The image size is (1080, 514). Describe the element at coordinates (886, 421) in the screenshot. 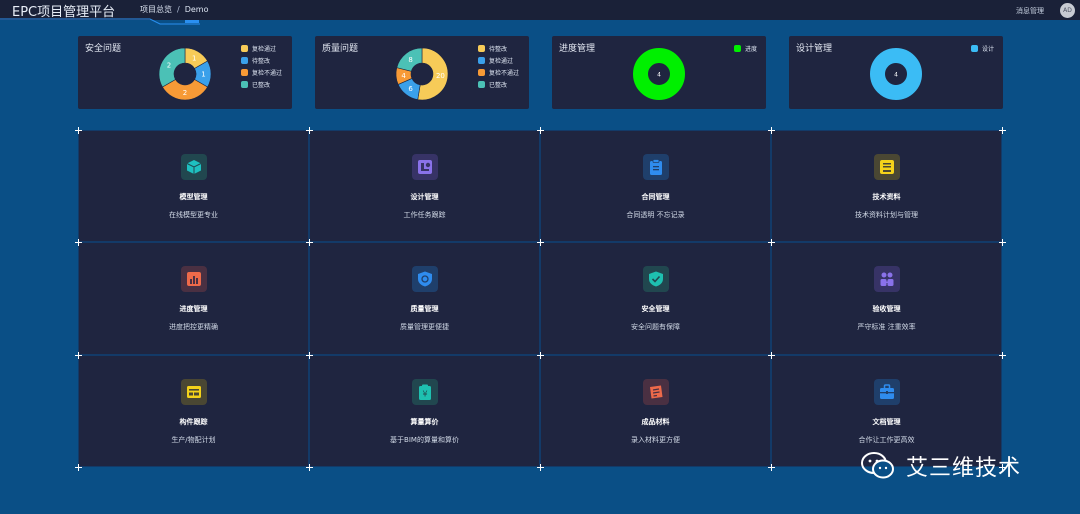

I see `module-title: 文档管理` at that location.